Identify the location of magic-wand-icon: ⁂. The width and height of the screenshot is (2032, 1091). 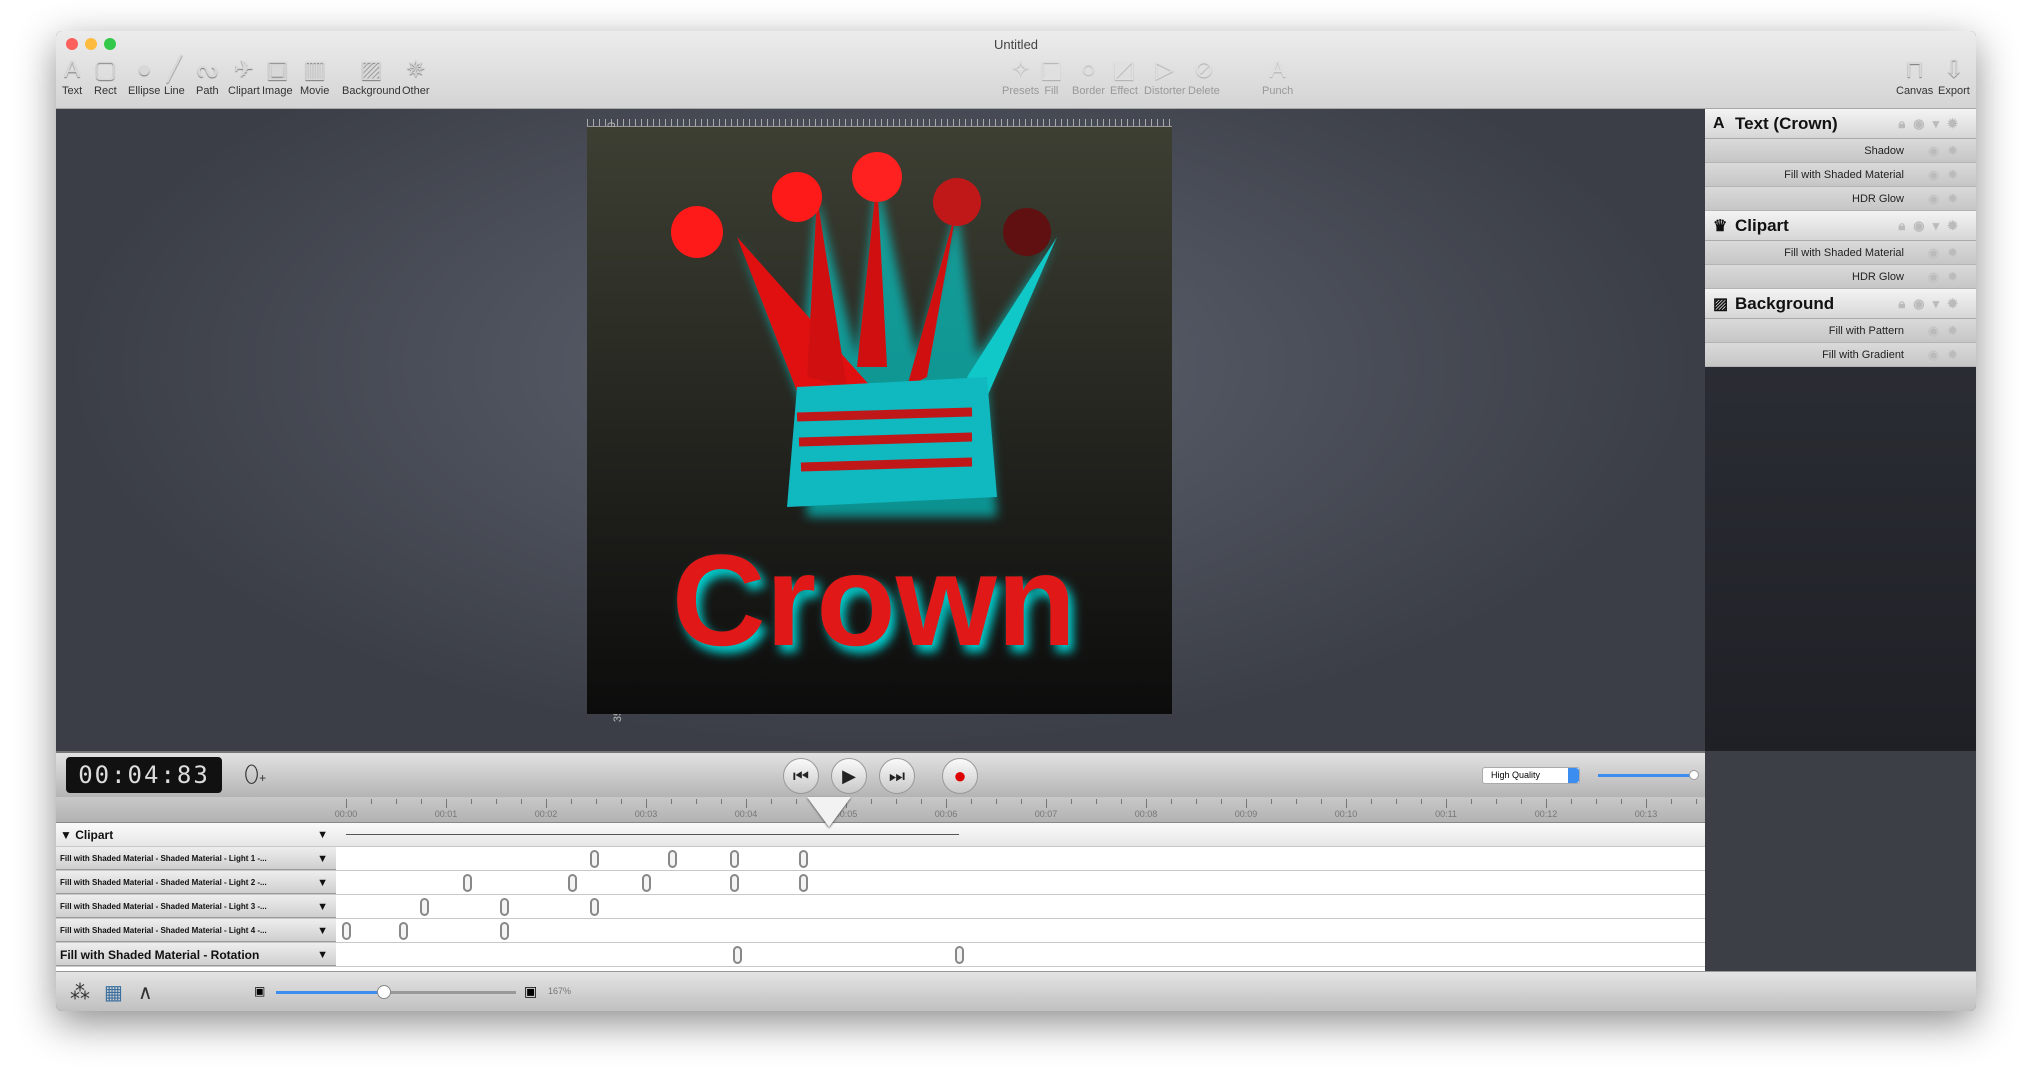
(80, 992).